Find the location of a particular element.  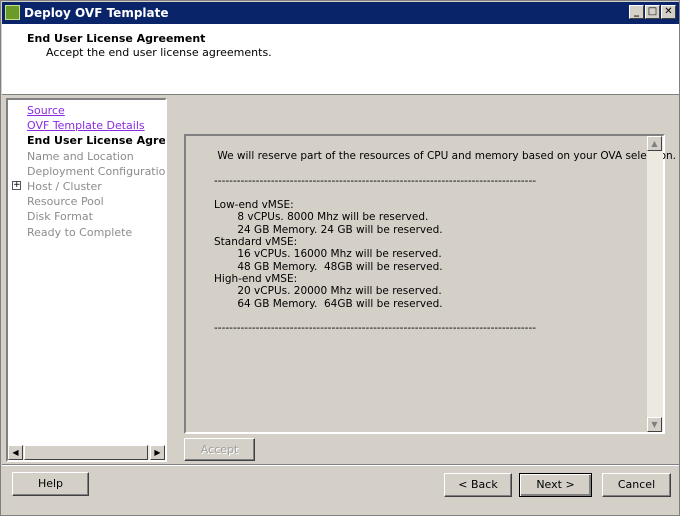

eula-line: 24 GB Memory. 24 GB will be reserved. is located at coordinates (328, 229).